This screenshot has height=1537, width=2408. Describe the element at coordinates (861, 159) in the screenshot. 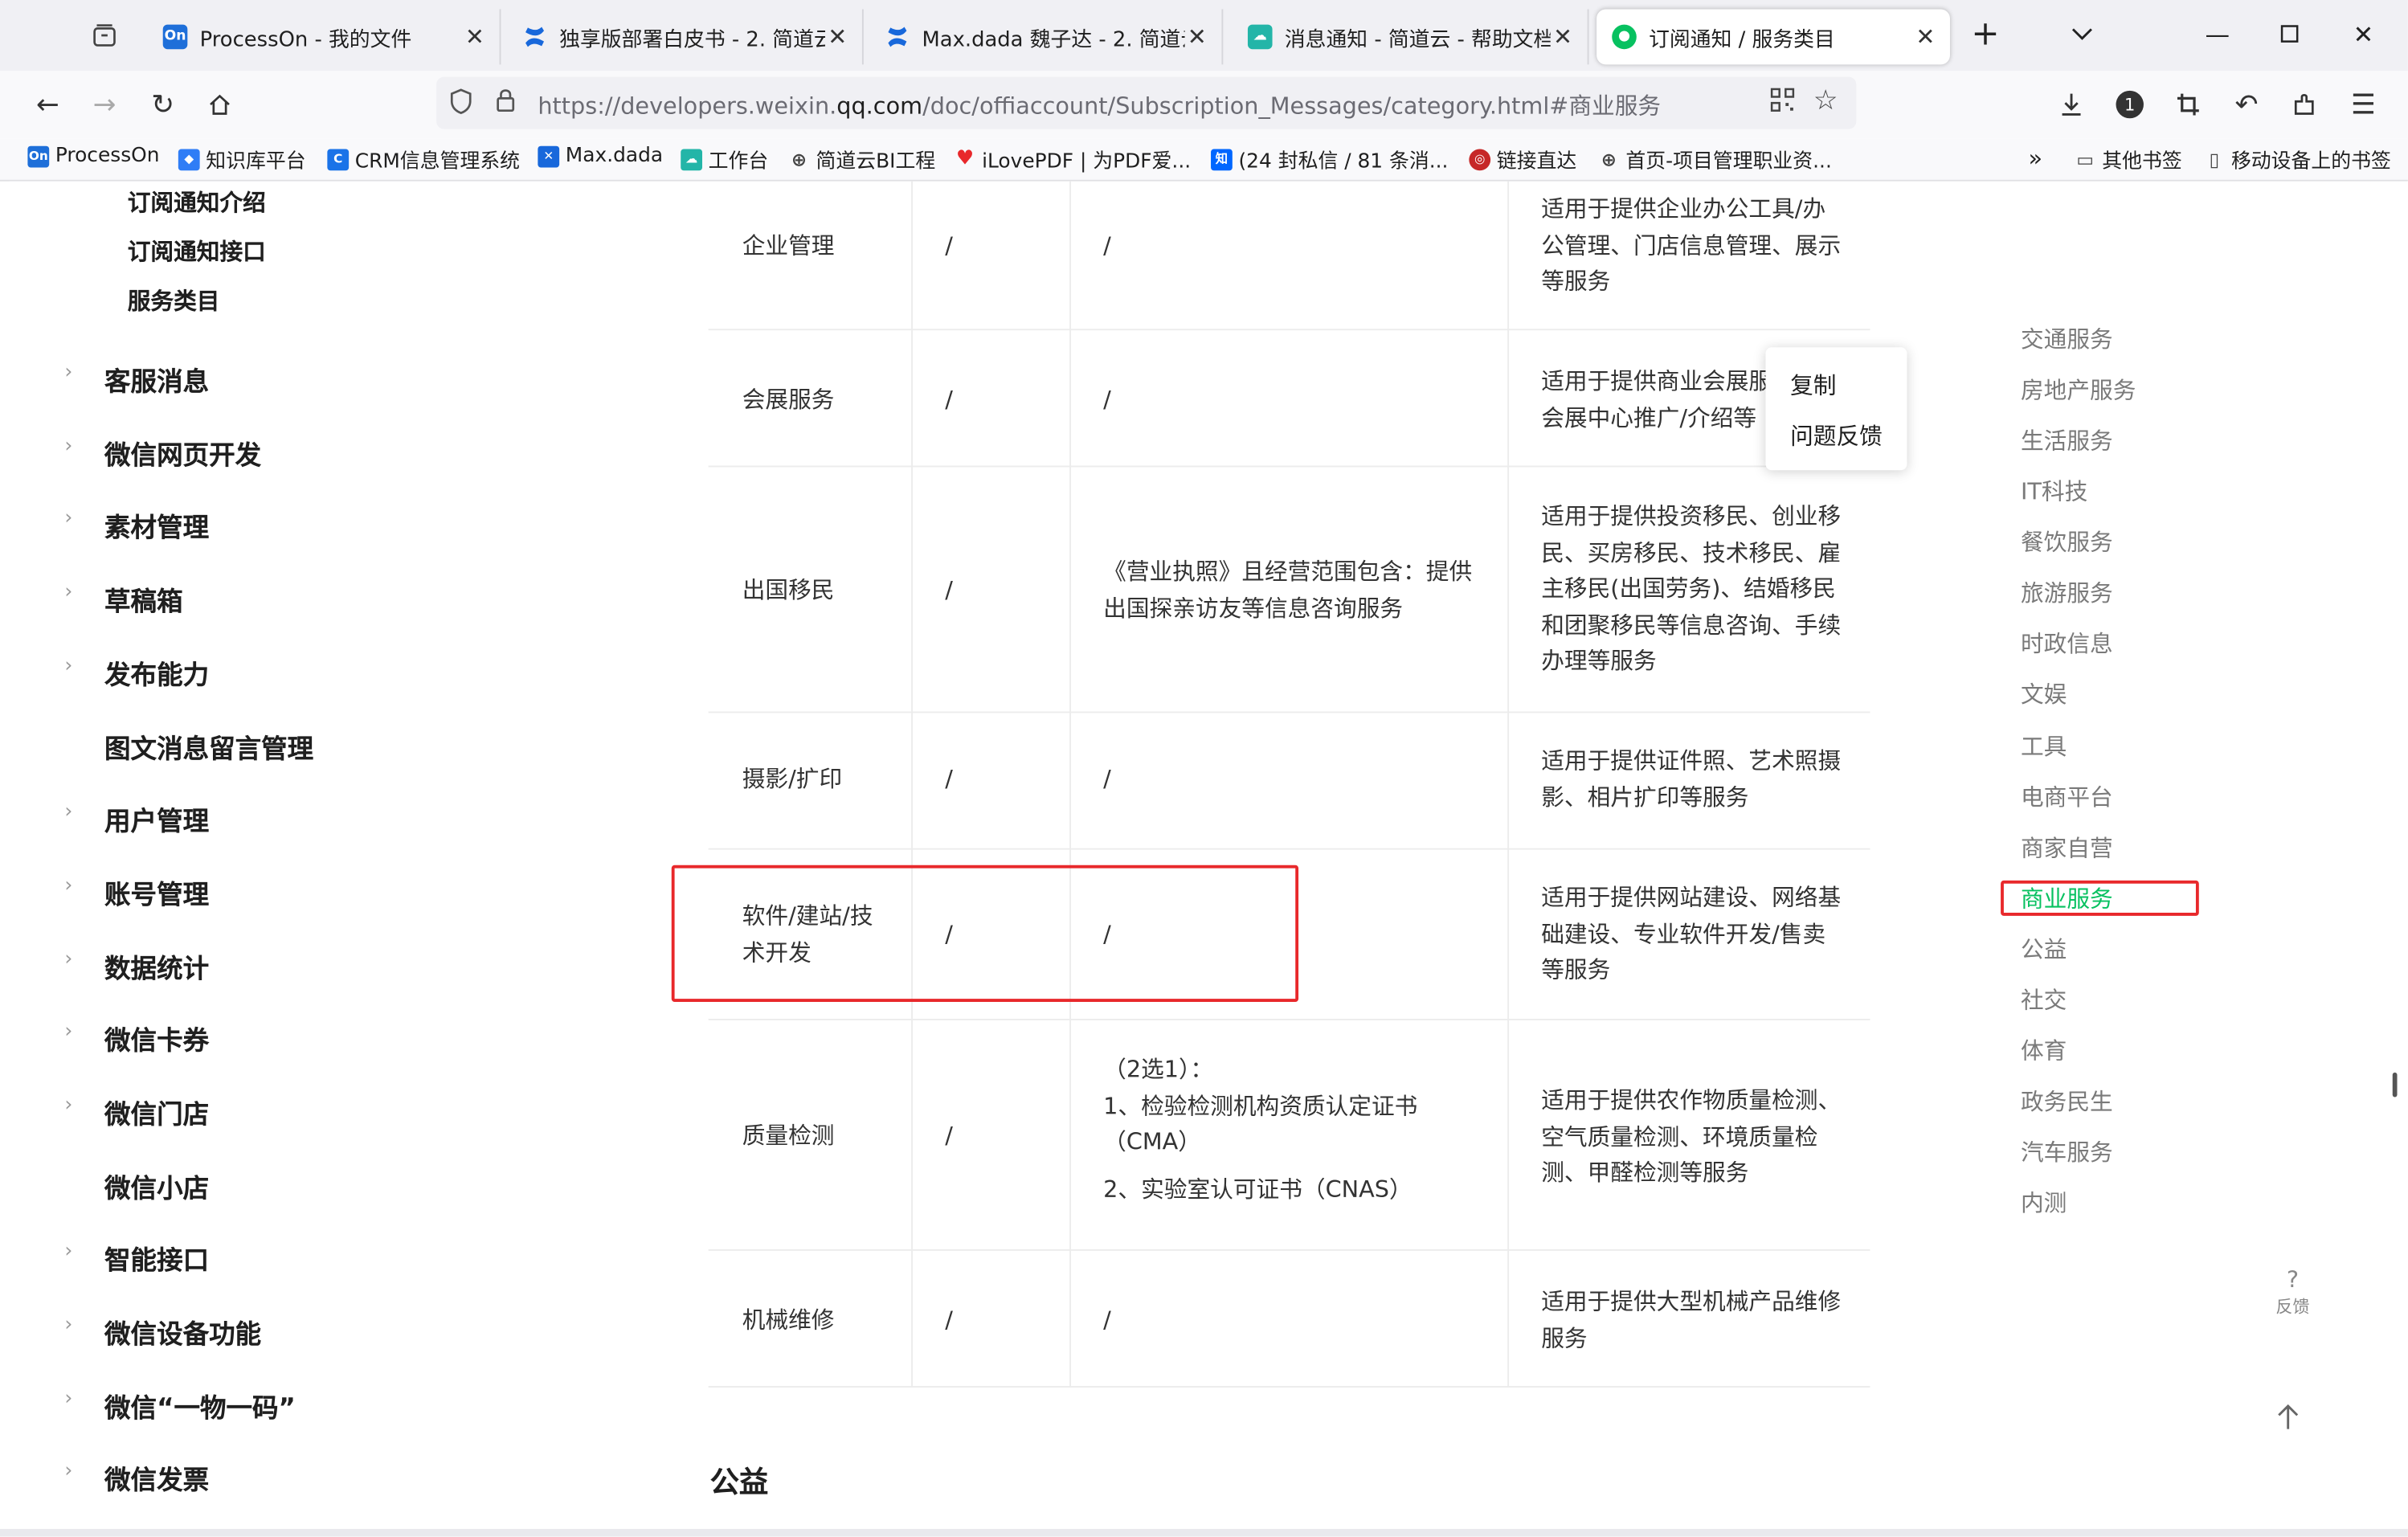

I see `bookmark-item: ⊕ 简道云BI工程` at that location.